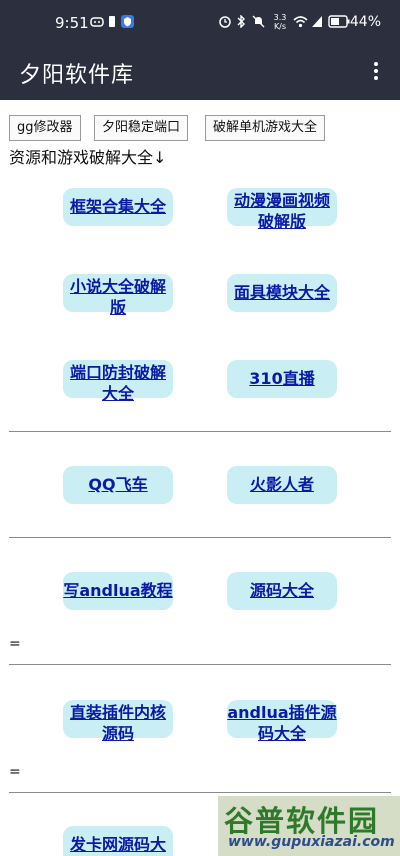  I want to click on mute-icon, so click(258, 21).